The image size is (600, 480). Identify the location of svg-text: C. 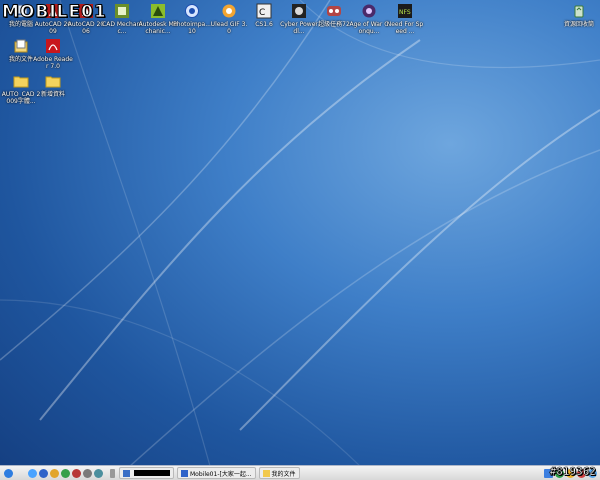
(262, 13).